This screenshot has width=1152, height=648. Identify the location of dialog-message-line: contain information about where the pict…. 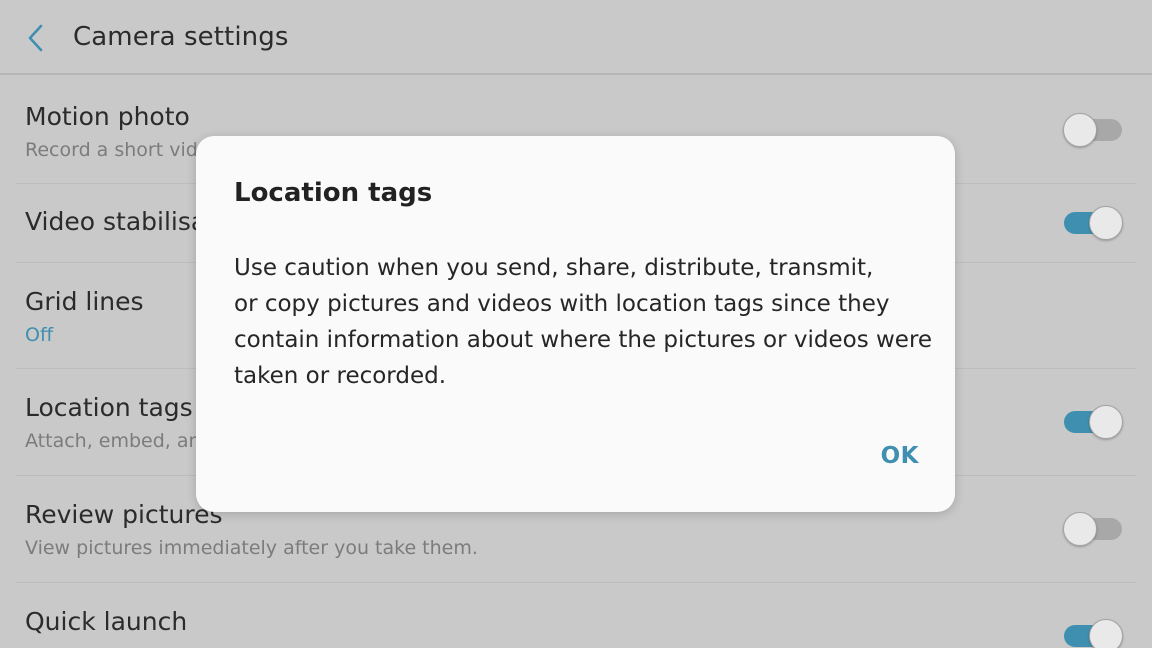
(583, 340).